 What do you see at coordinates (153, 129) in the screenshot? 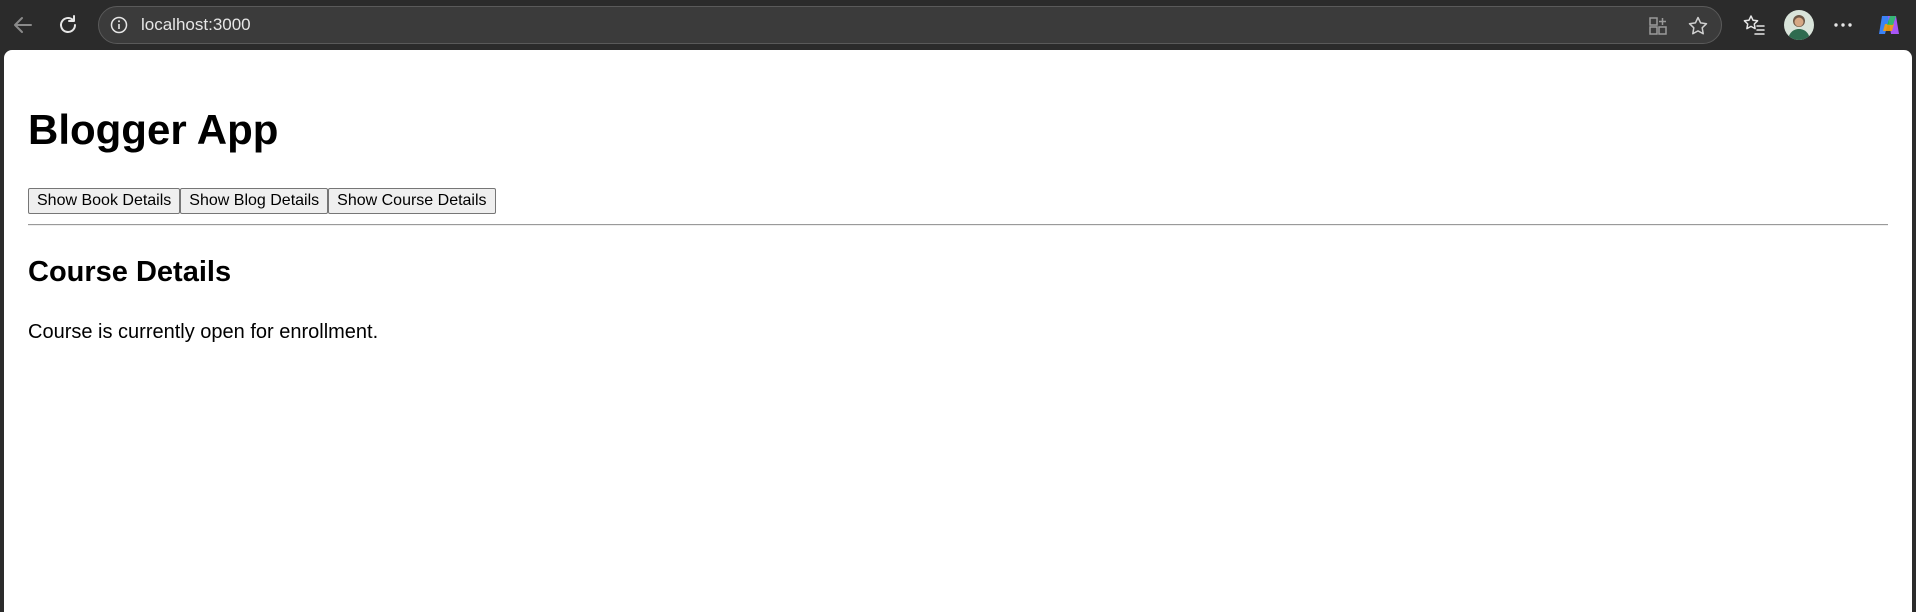
I see `app-title: Blogger App` at bounding box center [153, 129].